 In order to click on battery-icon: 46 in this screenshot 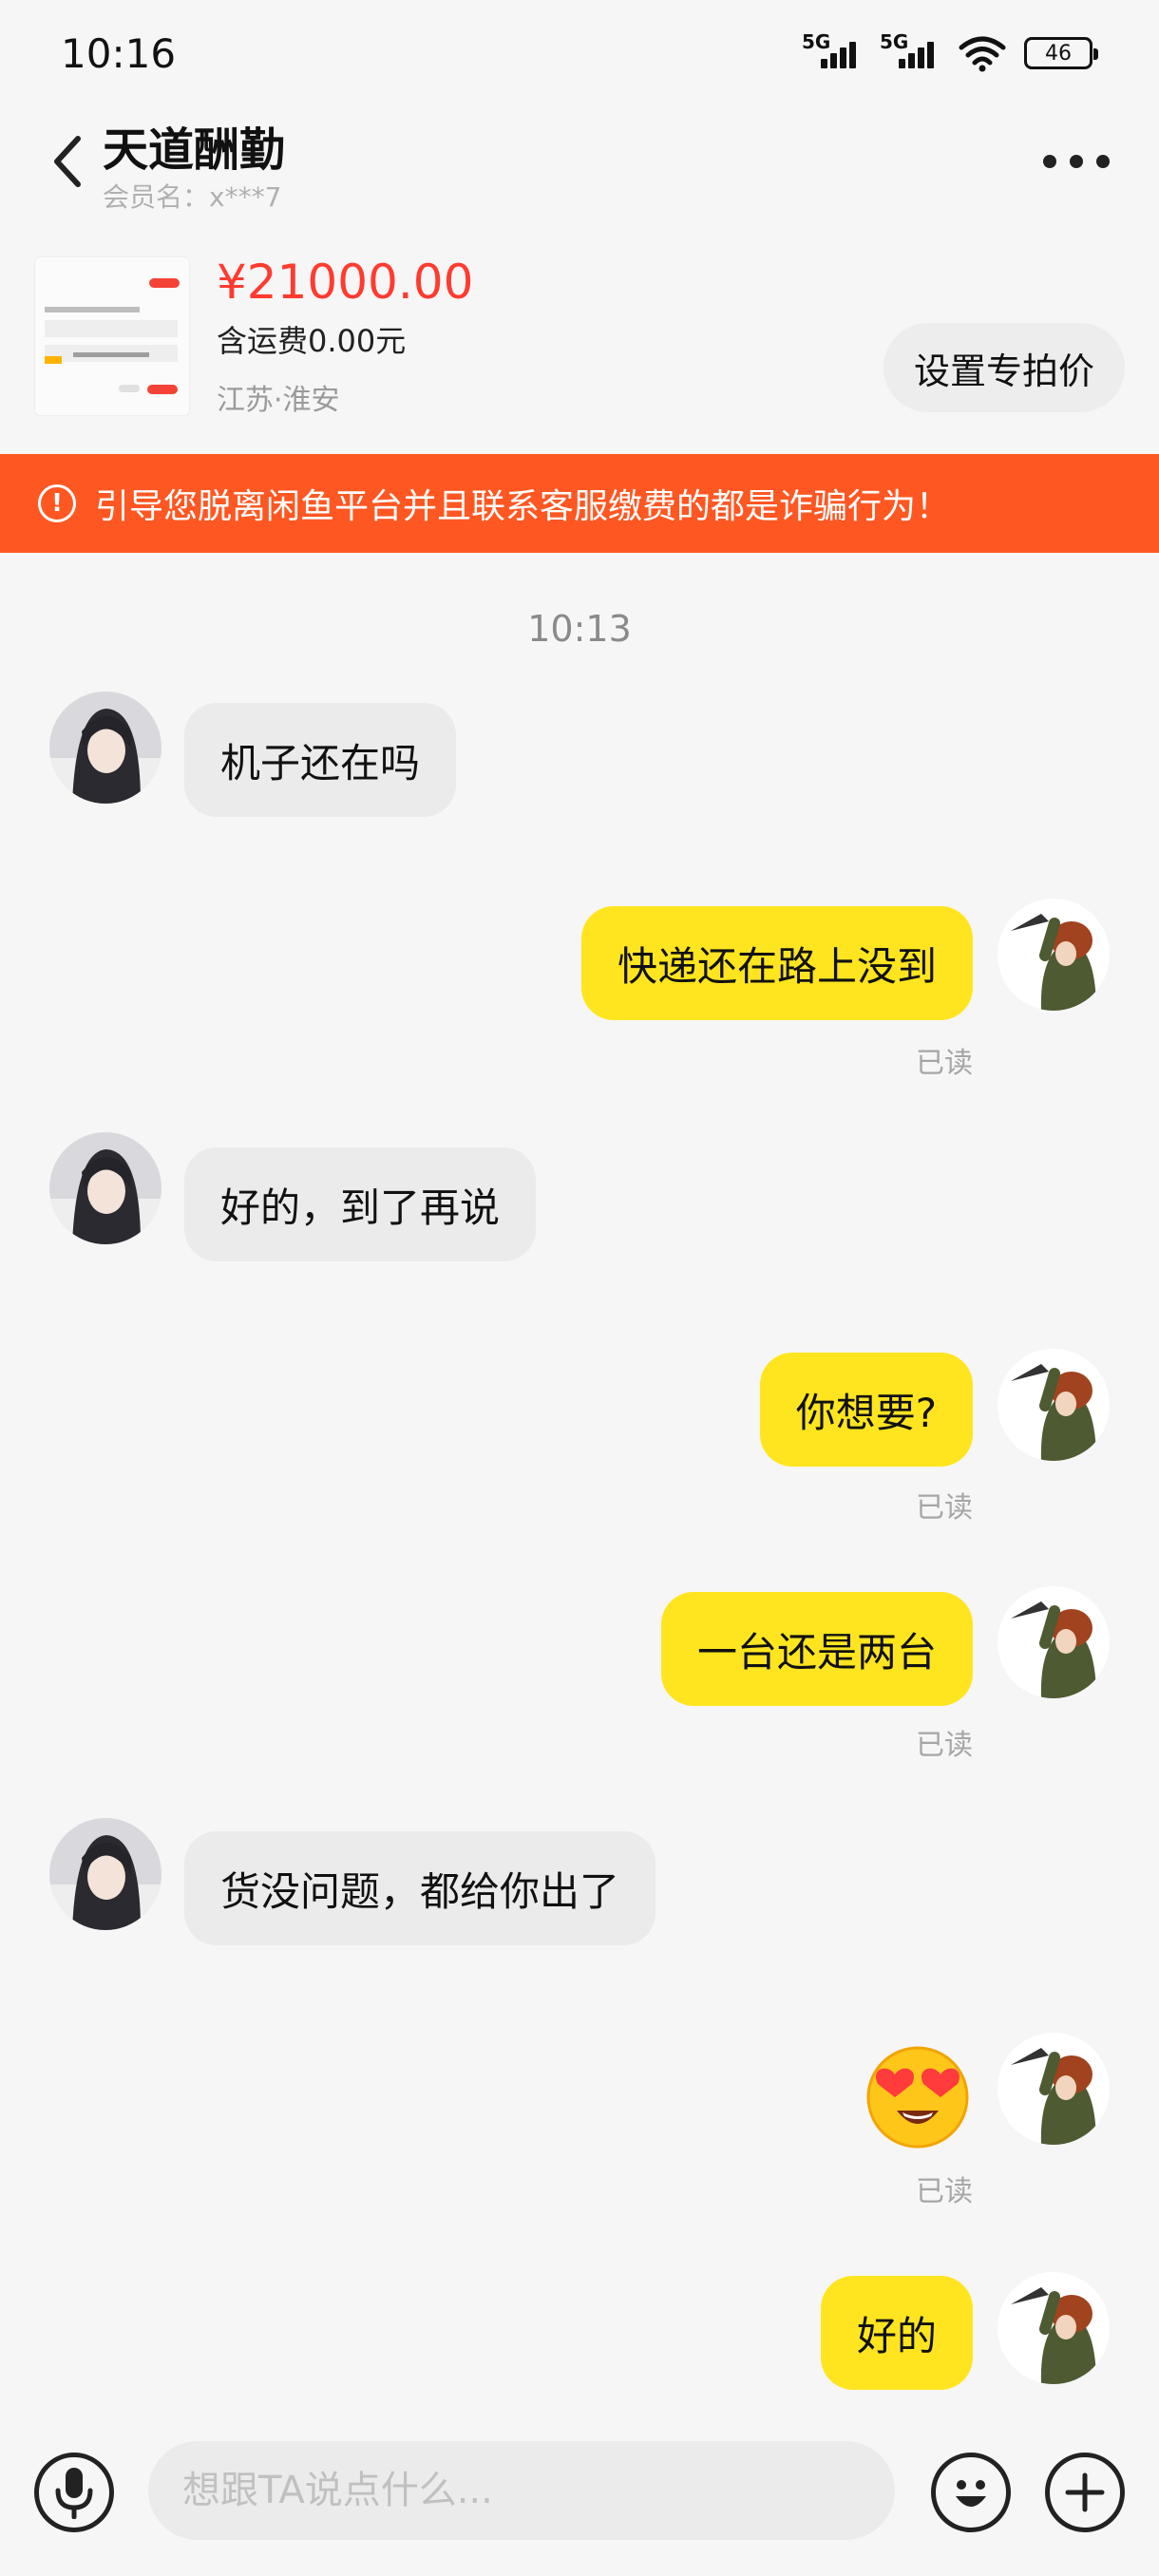, I will do `click(1061, 53)`.